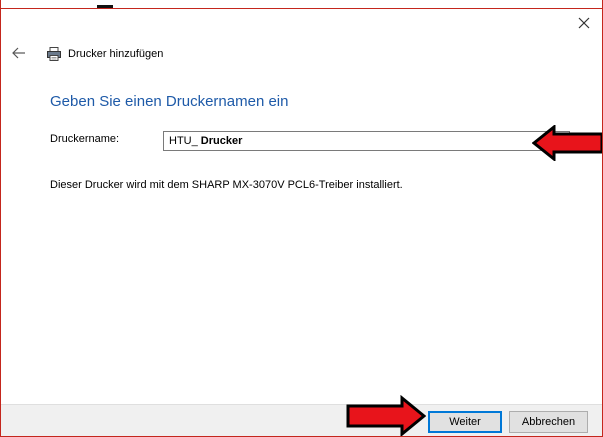 The width and height of the screenshot is (603, 437). I want to click on cancel-button: Abbrechen, so click(548, 422).